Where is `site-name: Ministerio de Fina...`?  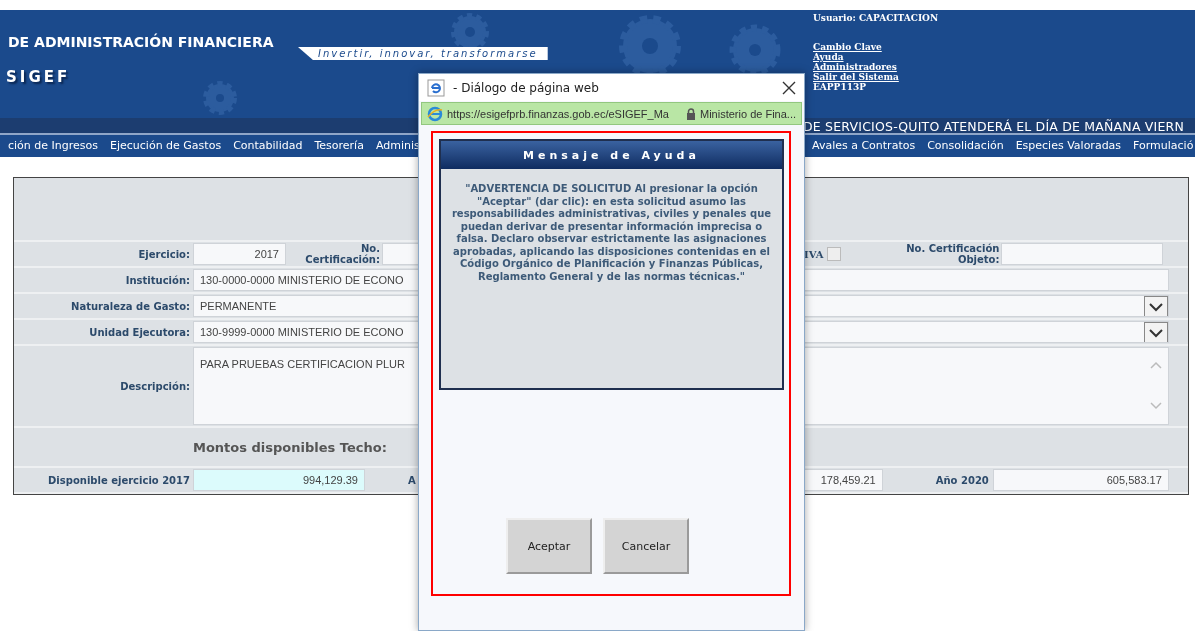
site-name: Ministerio de Fina... is located at coordinates (748, 113).